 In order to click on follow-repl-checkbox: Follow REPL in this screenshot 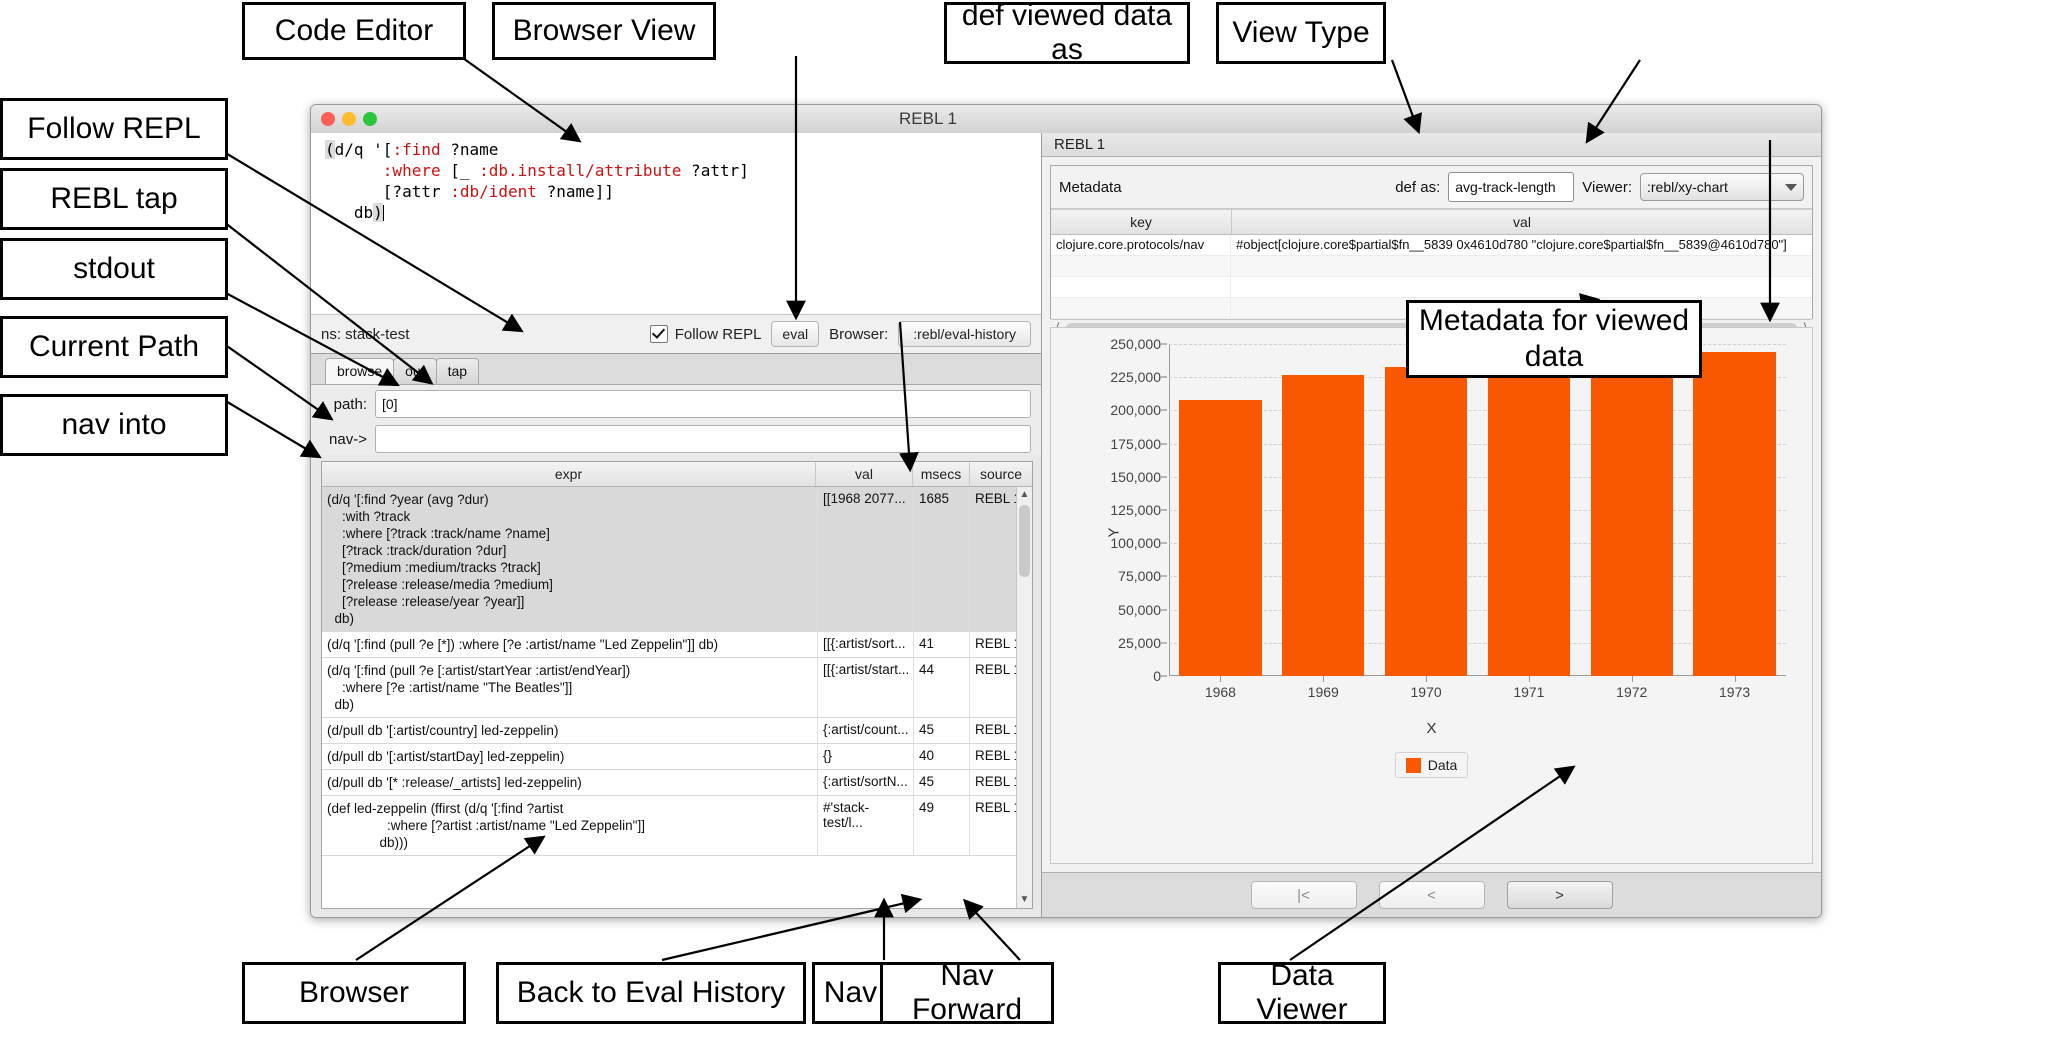, I will do `click(705, 334)`.